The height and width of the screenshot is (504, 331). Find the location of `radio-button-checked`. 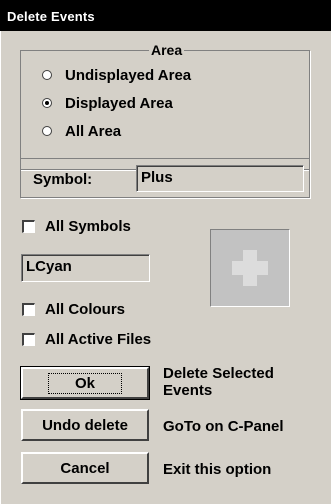

radio-button-checked is located at coordinates (47, 103).